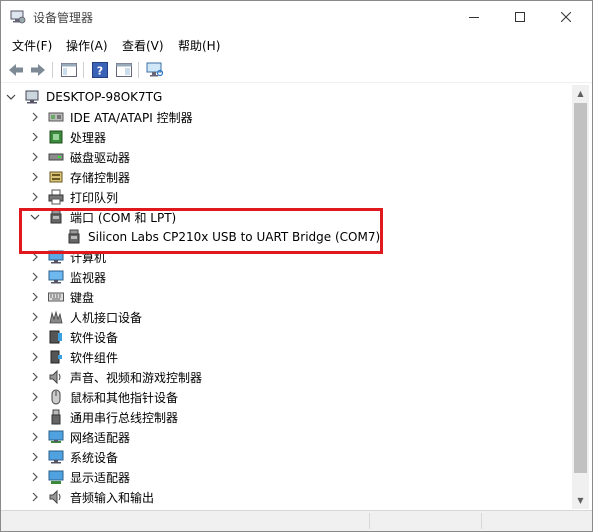 The height and width of the screenshot is (532, 593). I want to click on tree-item-sound-video-game: 声音、视频和游戏控制器, so click(116, 377).